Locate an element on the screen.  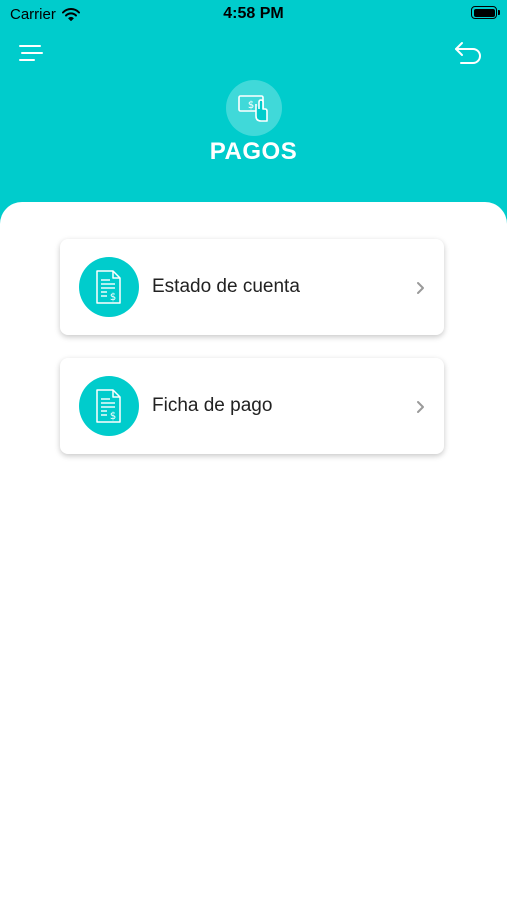
menu-icon is located at coordinates (31, 53).